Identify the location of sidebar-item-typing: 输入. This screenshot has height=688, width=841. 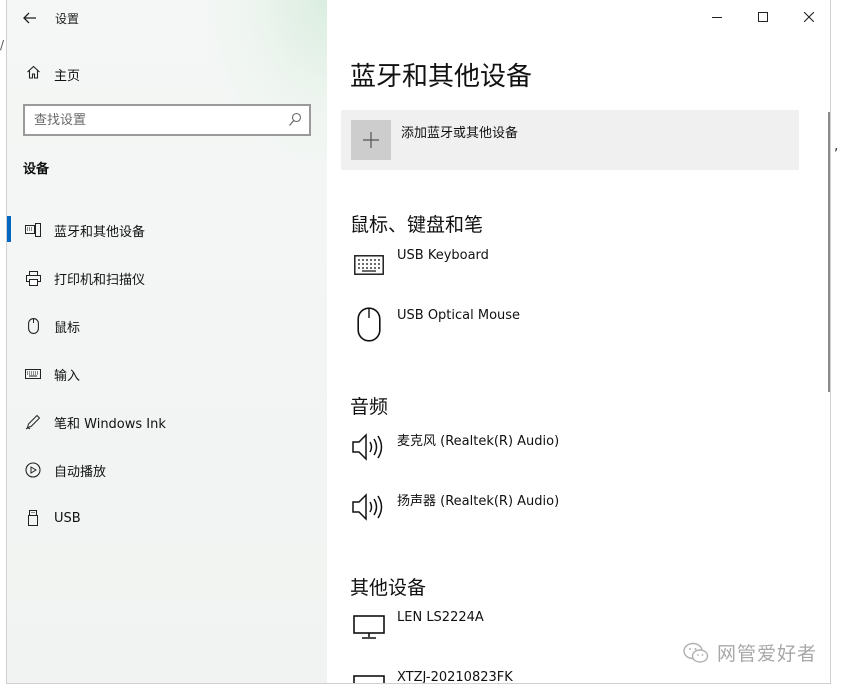
(167, 374).